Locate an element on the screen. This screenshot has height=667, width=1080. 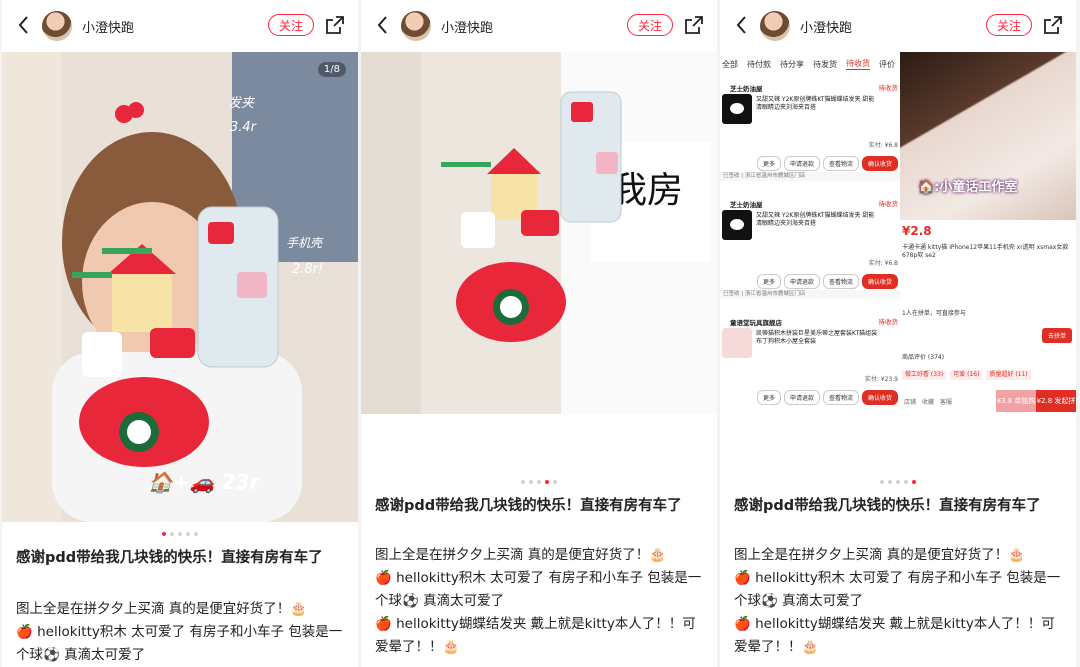
annotation-case-label: 手机壳 is located at coordinates (304, 243).